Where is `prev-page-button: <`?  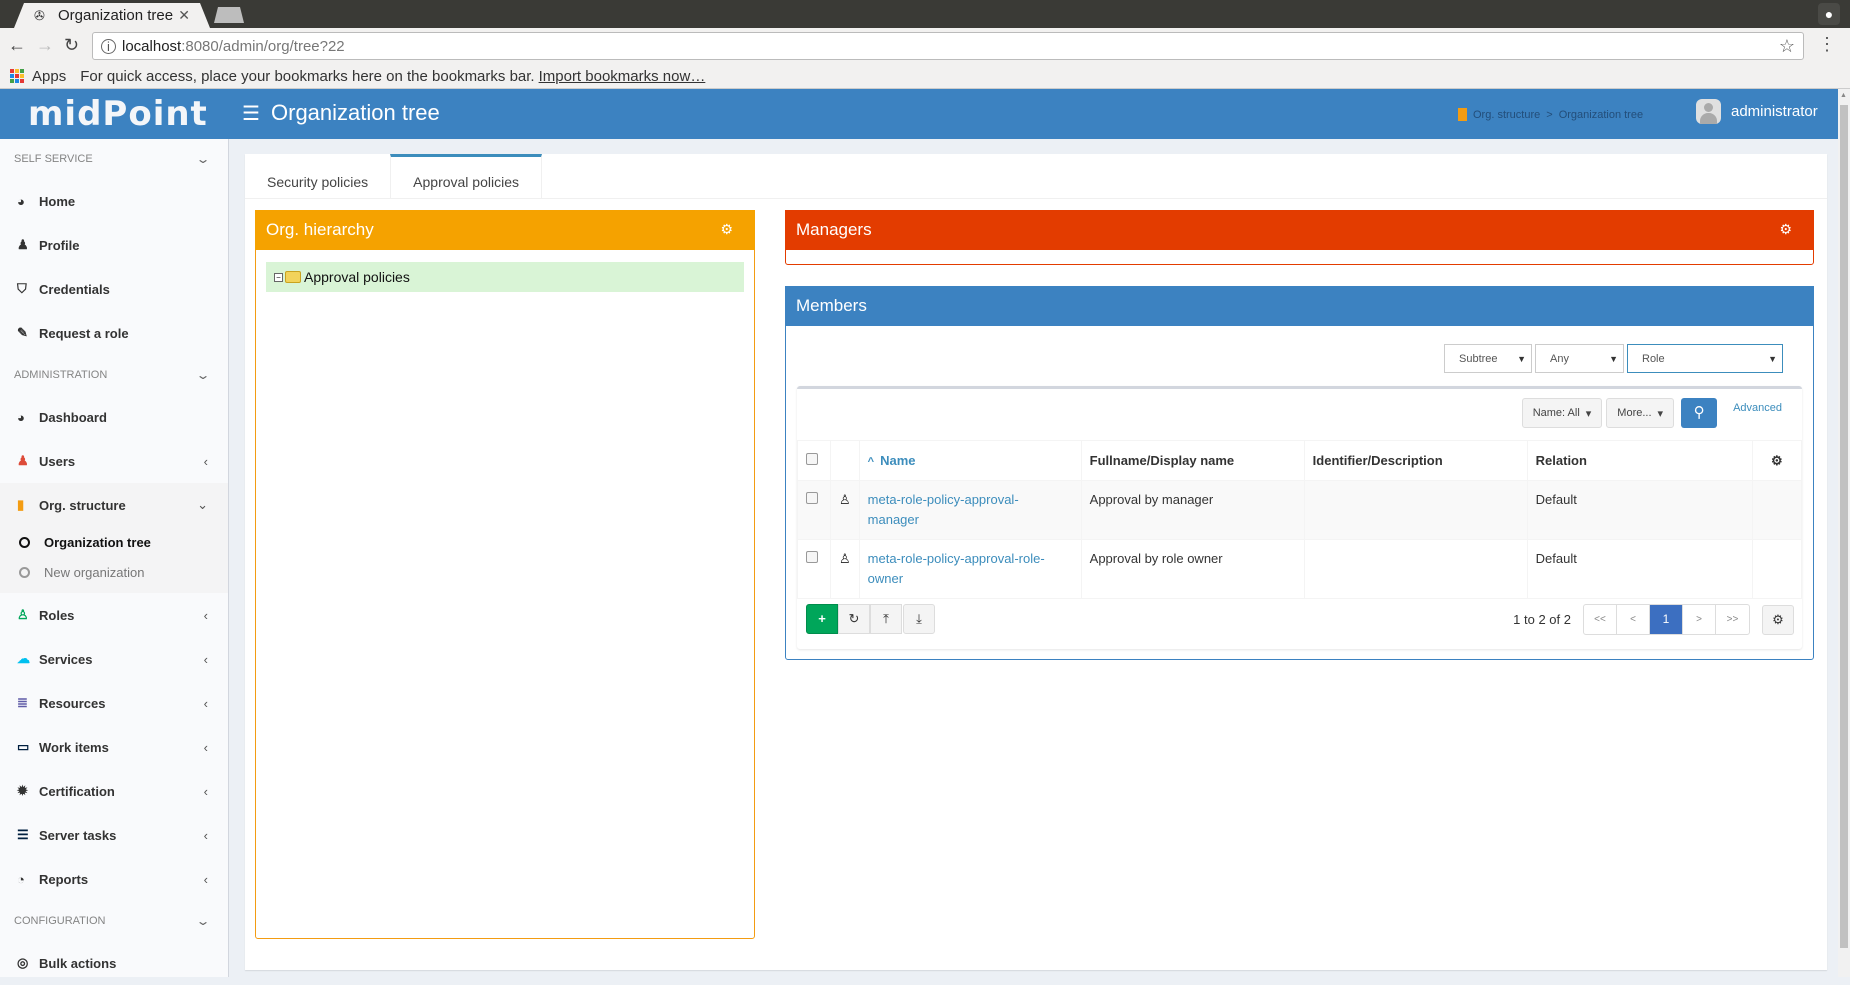
prev-page-button: < is located at coordinates (1633, 619).